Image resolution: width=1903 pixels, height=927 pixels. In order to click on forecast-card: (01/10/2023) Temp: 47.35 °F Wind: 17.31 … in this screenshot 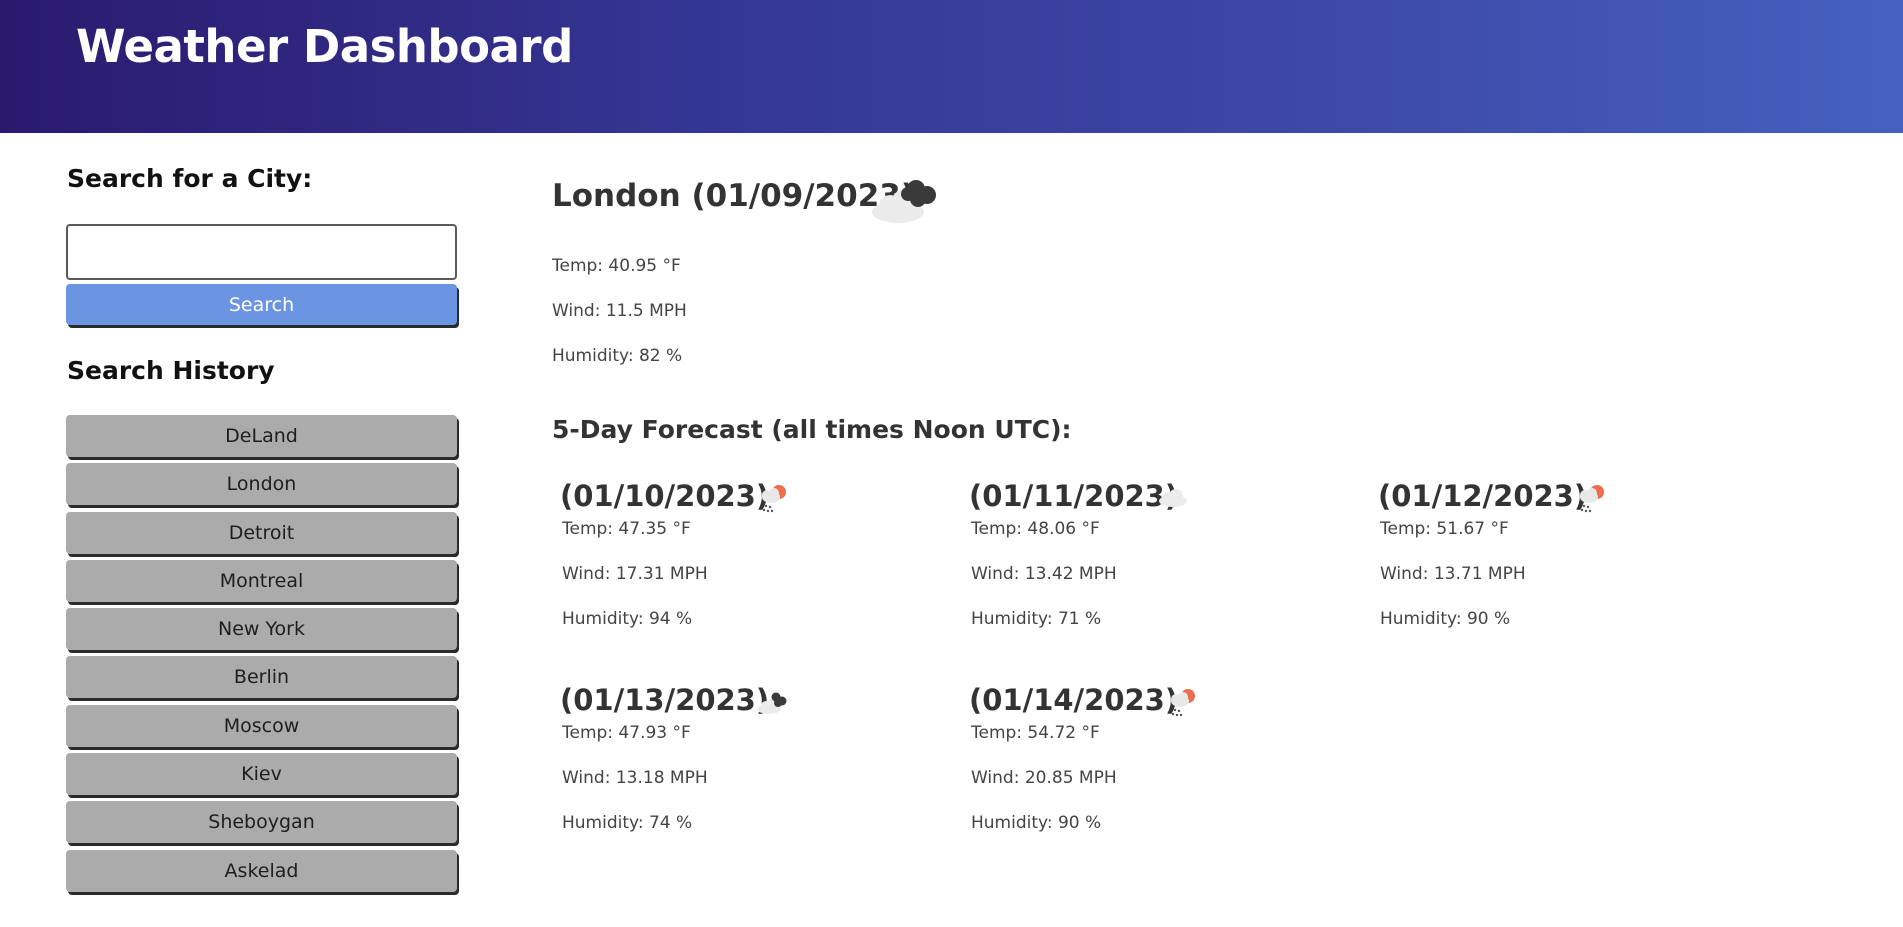, I will do `click(750, 569)`.